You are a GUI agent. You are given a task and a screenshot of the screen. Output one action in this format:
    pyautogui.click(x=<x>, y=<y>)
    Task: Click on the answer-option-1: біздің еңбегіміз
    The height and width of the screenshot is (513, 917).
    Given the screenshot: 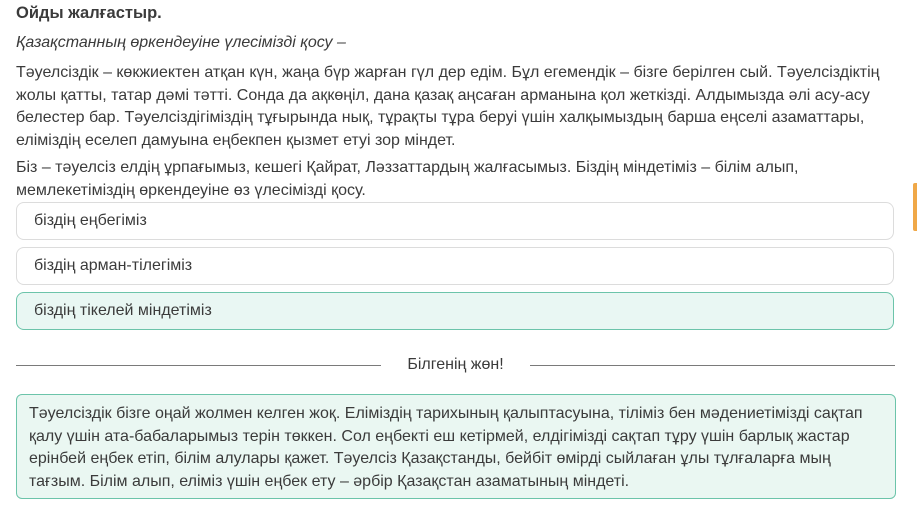 What is the action you would take?
    pyautogui.click(x=455, y=221)
    